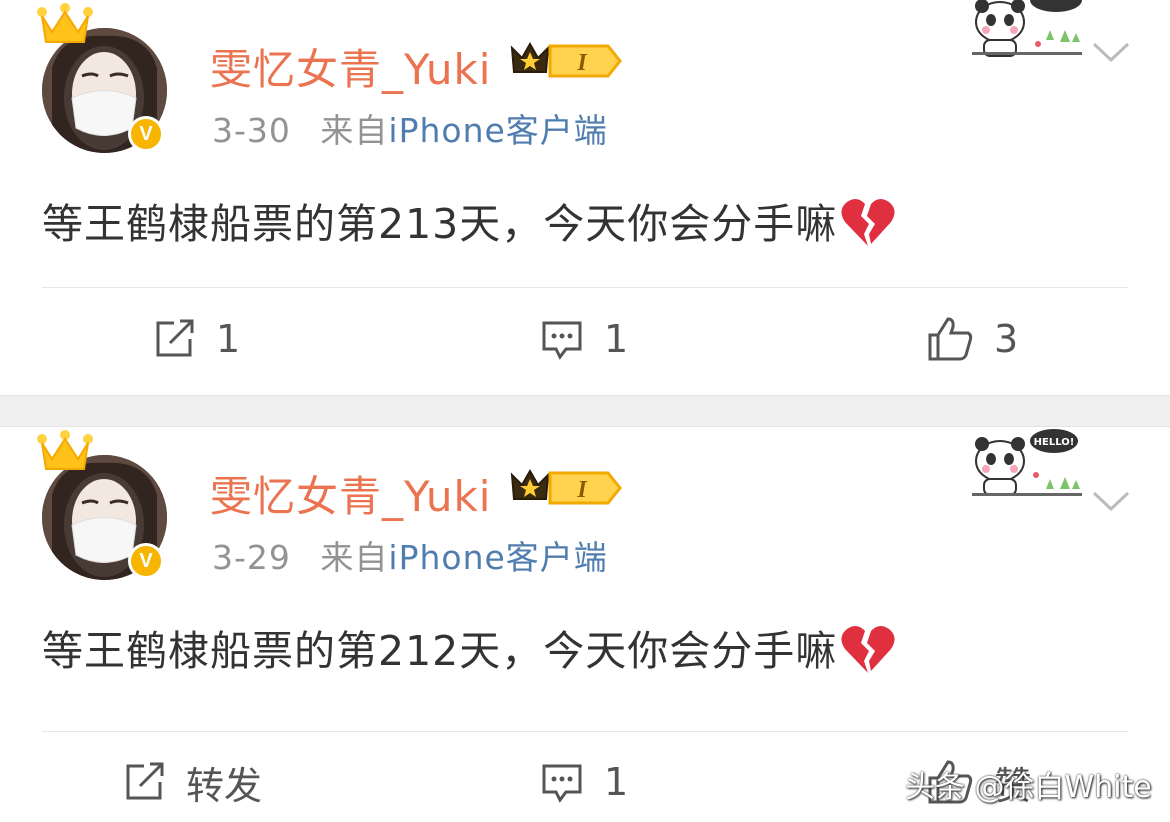 This screenshot has width=1170, height=822. Describe the element at coordinates (1006, 339) in the screenshot. I see `like-count: 3` at that location.